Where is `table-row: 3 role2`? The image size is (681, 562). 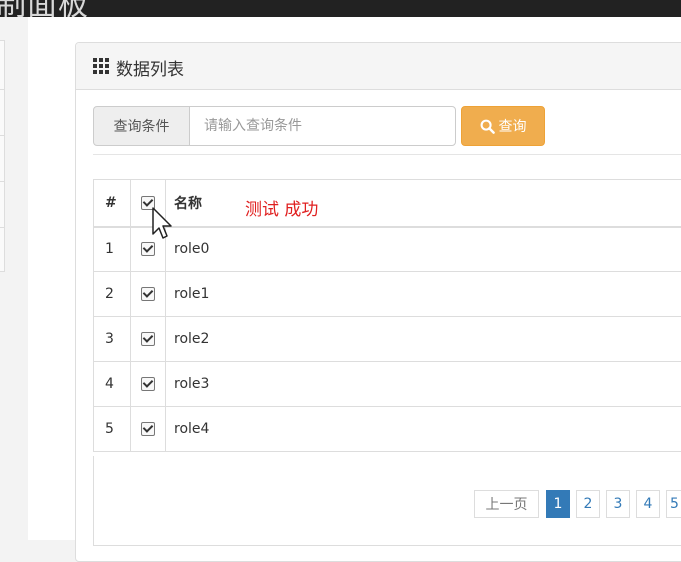
table-row: 3 role2 is located at coordinates (387, 339).